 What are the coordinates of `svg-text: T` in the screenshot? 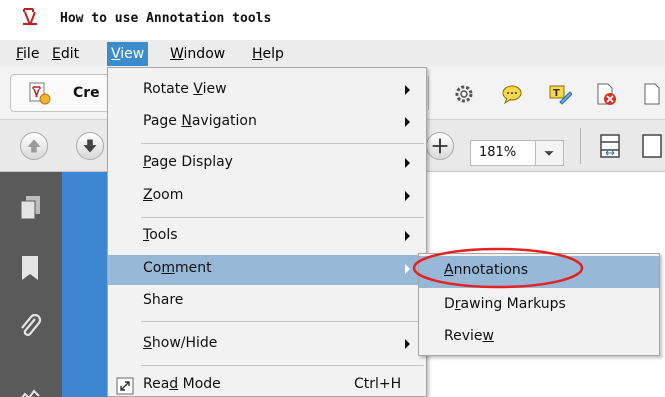 It's located at (556, 93).